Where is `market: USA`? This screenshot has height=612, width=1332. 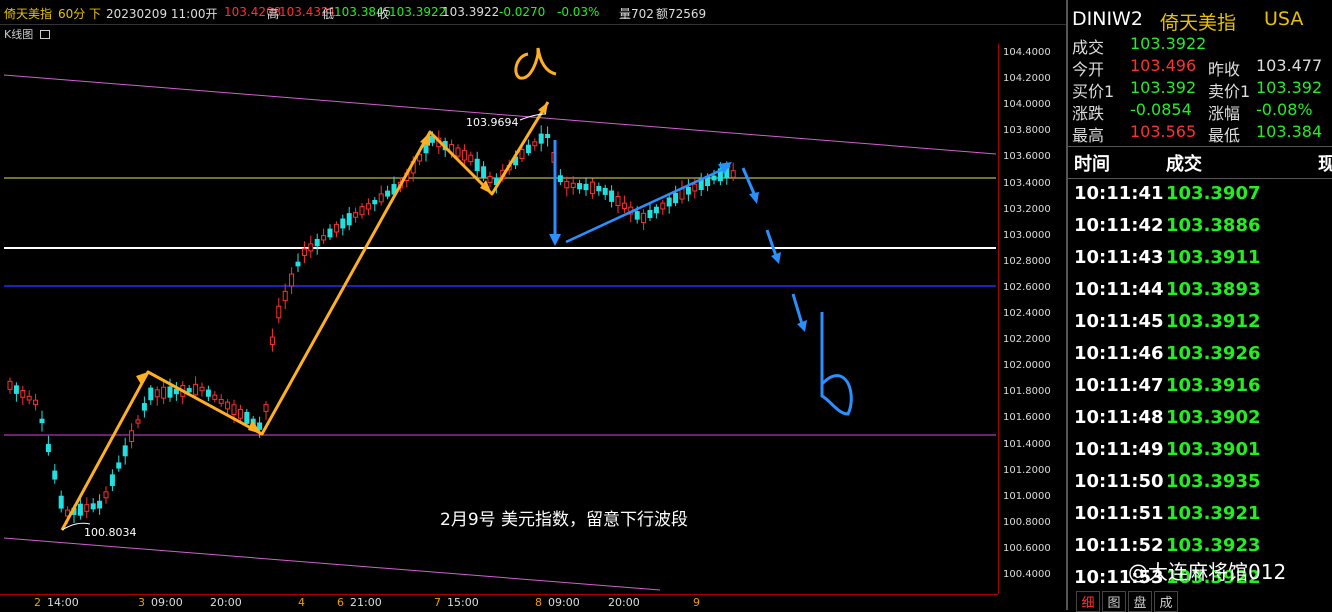 market: USA is located at coordinates (1284, 19).